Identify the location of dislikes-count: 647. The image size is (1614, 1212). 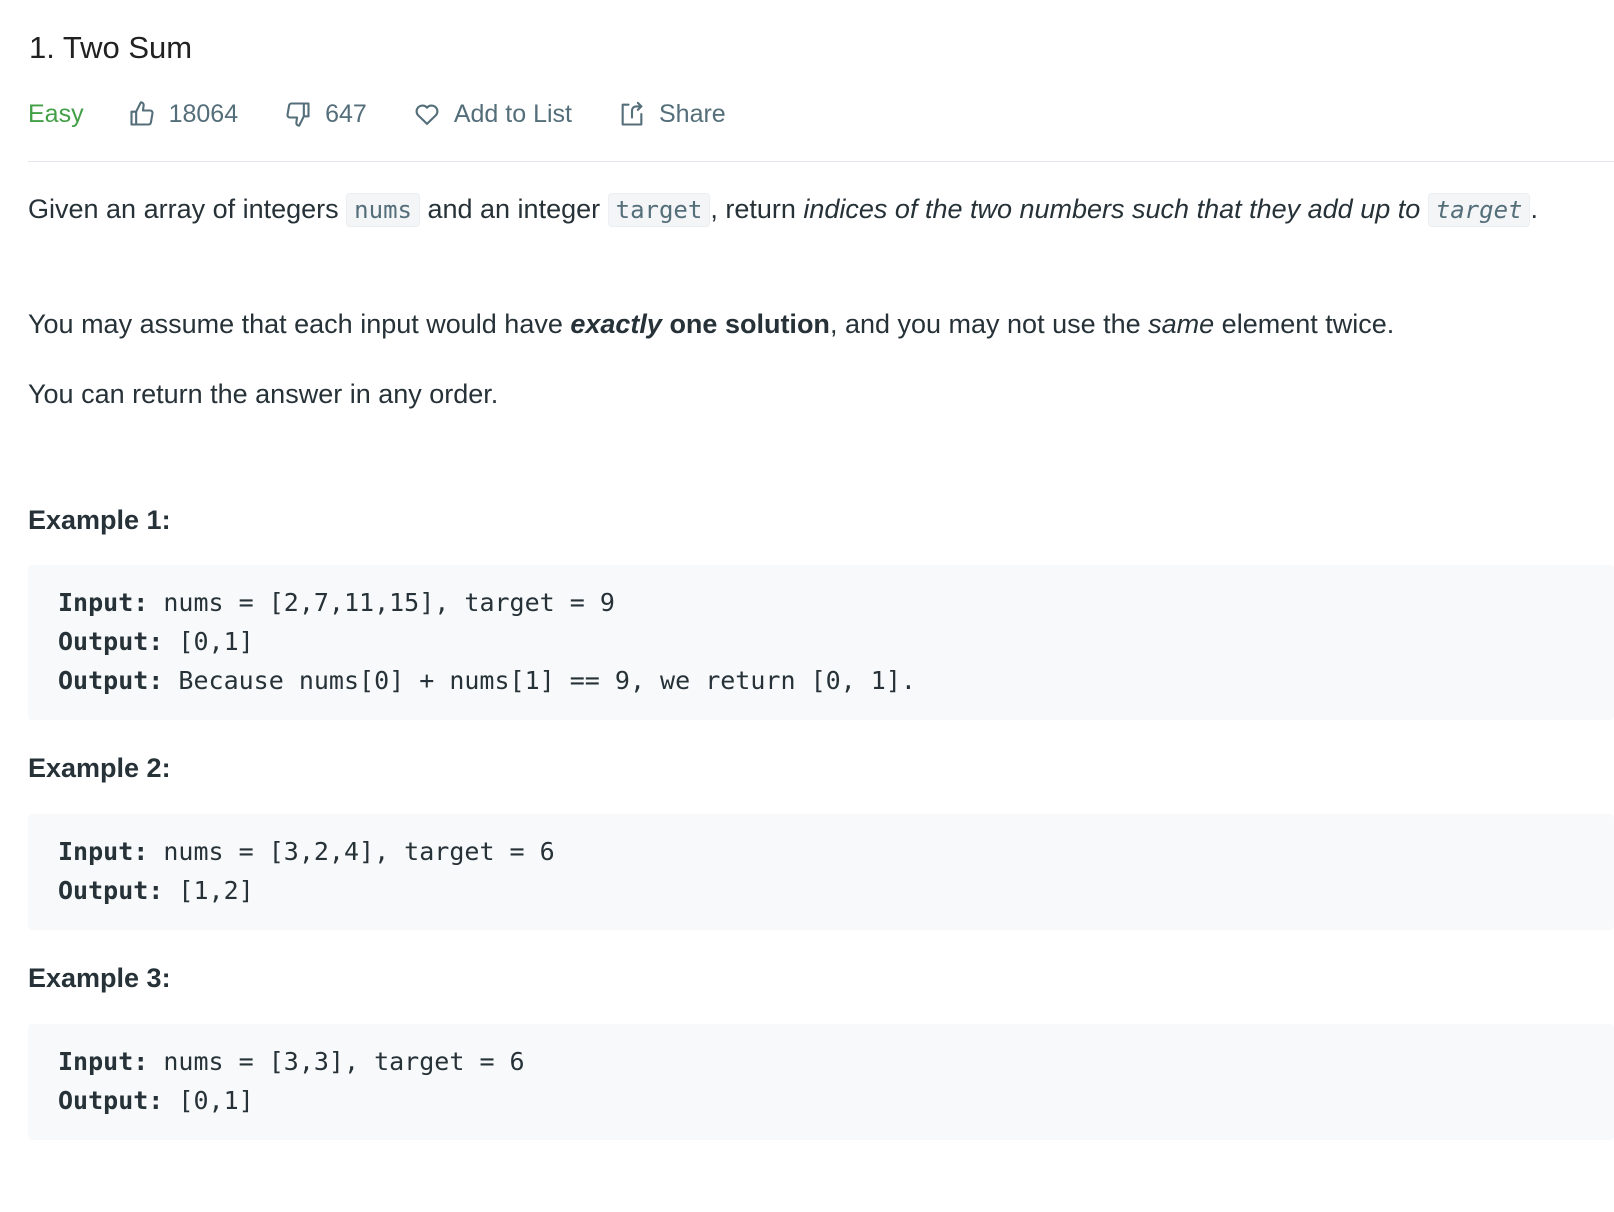
(346, 113).